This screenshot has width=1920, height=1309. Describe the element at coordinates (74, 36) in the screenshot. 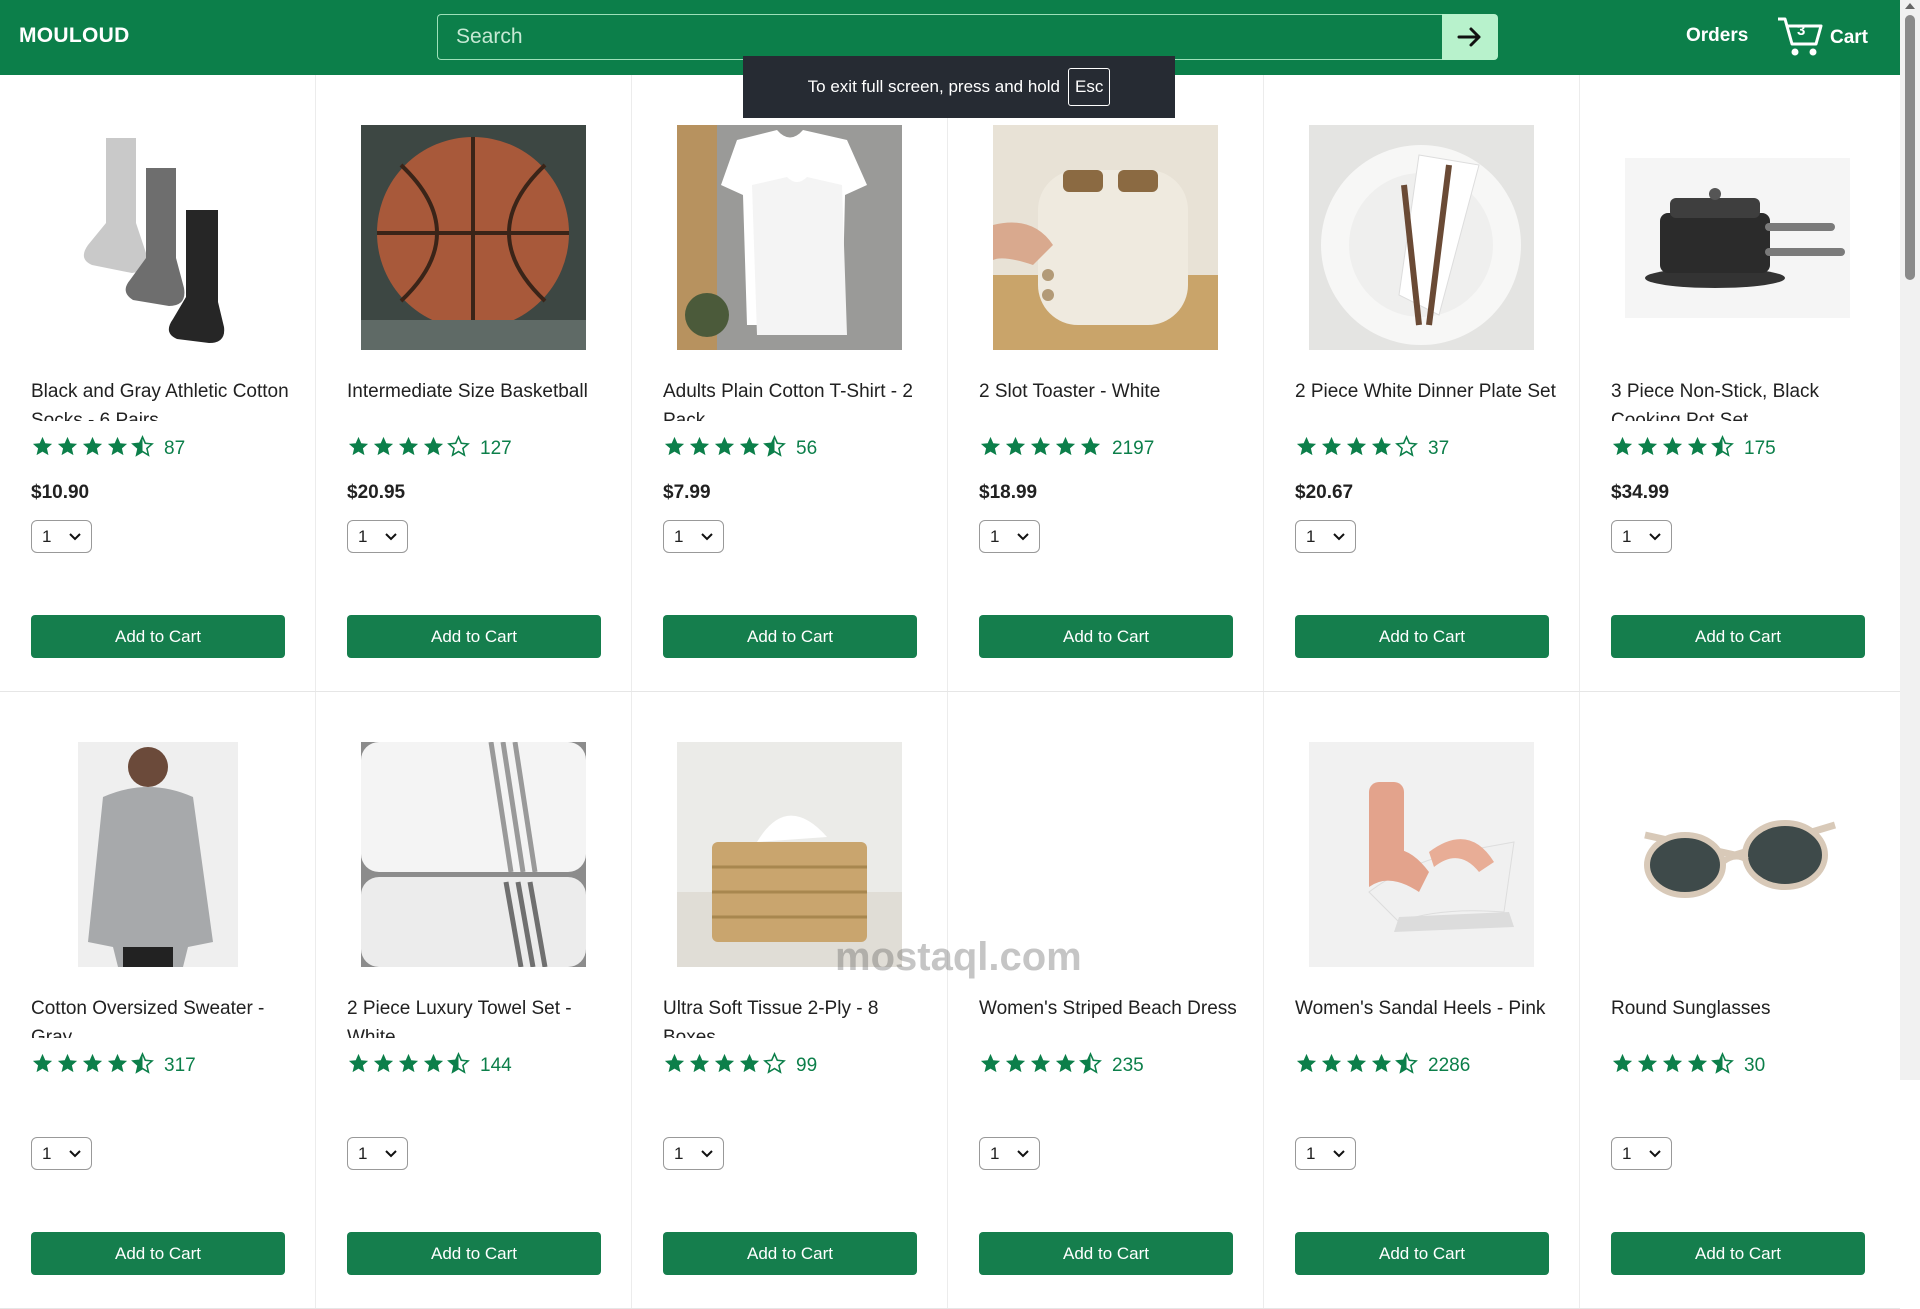

I see `store-logo: MOULOUD` at that location.